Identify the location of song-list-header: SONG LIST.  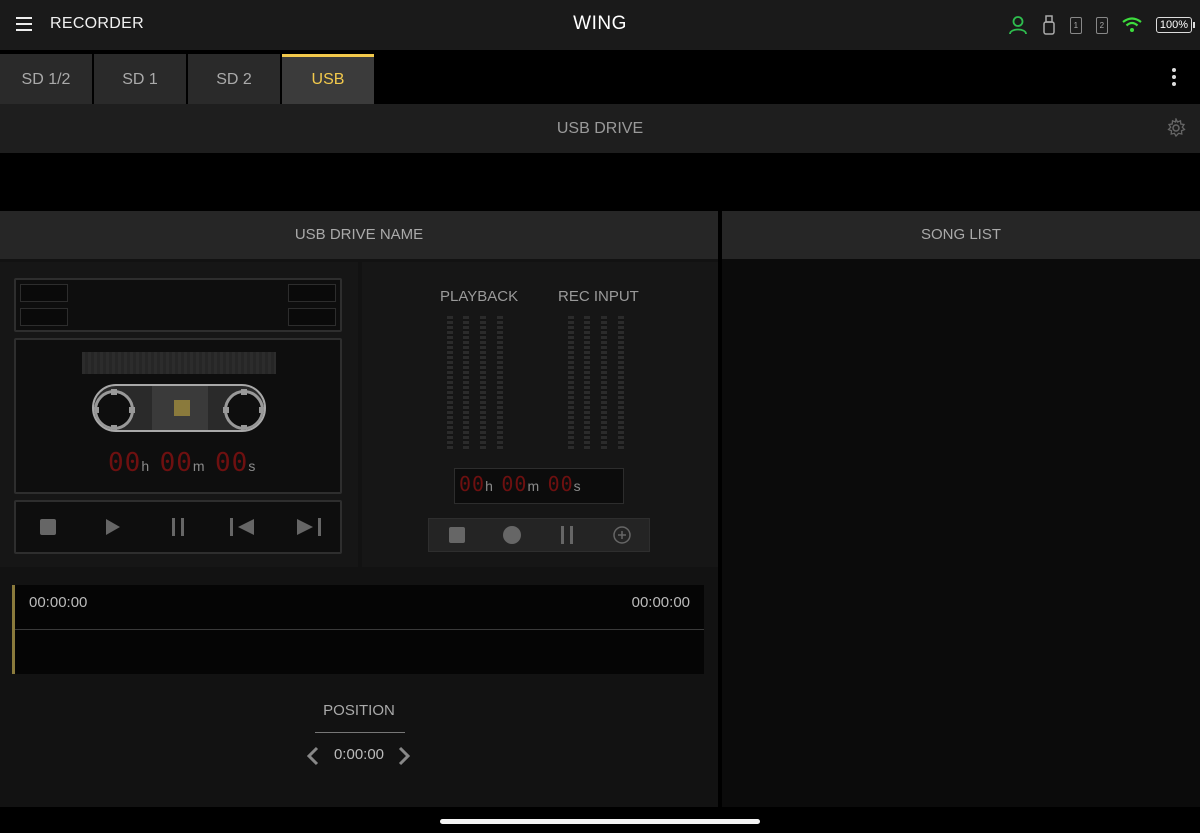
(961, 235).